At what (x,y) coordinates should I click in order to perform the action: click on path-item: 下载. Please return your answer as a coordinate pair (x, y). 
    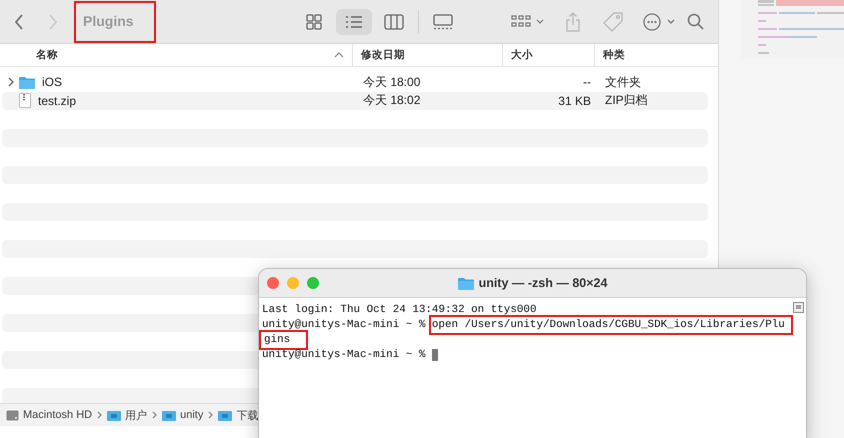
    Looking at the image, I should click on (238, 415).